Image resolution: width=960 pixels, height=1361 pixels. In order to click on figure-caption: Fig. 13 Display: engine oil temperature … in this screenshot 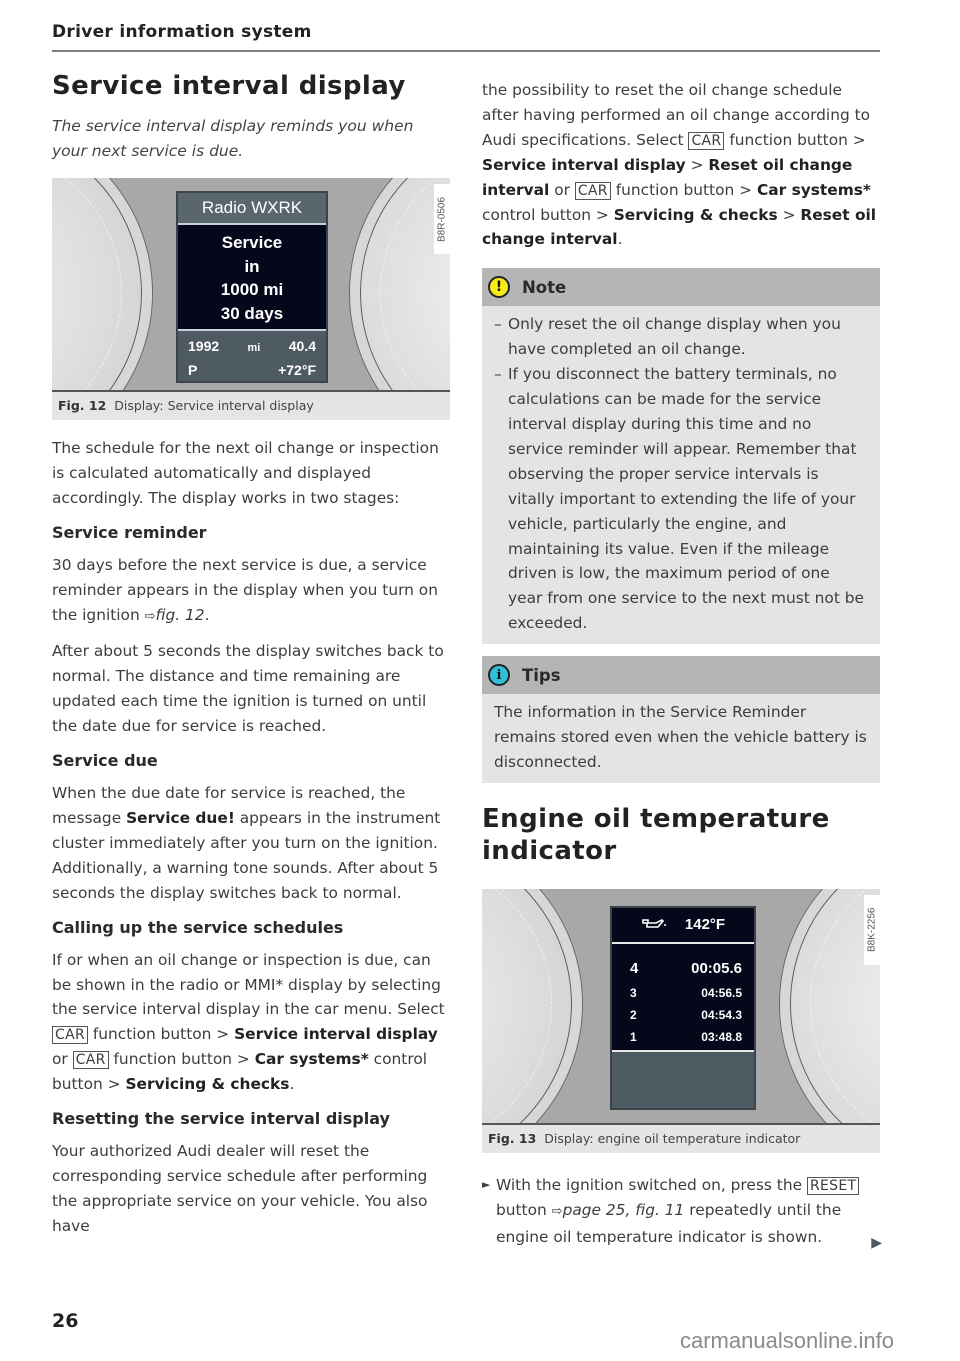, I will do `click(681, 1139)`.